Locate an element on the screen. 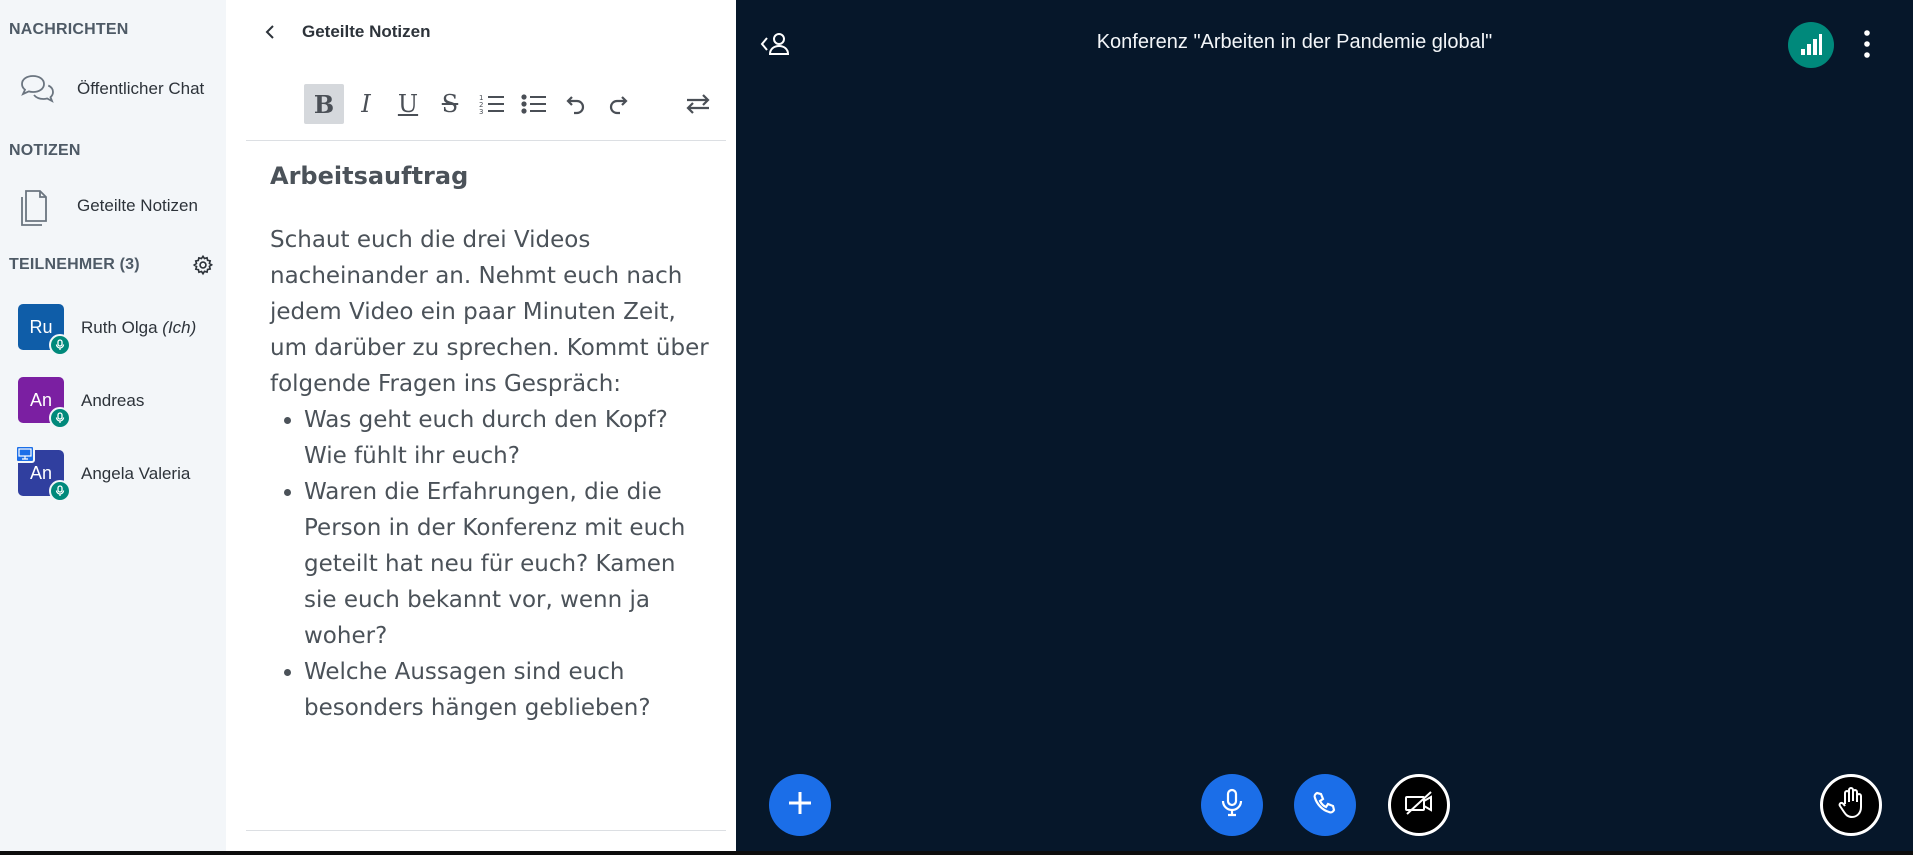 Image resolution: width=1913 pixels, height=855 pixels. raise-hand-button is located at coordinates (1851, 805).